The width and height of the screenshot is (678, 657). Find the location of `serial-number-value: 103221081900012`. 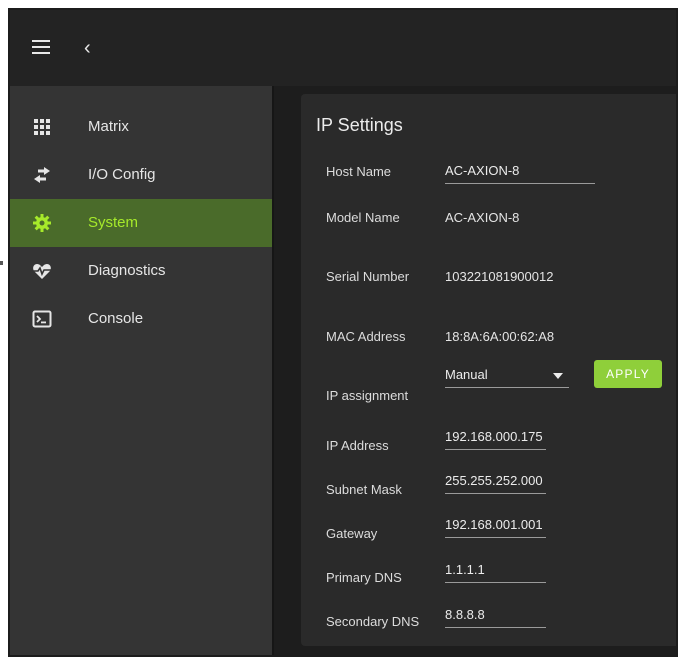

serial-number-value: 103221081900012 is located at coordinates (499, 276).